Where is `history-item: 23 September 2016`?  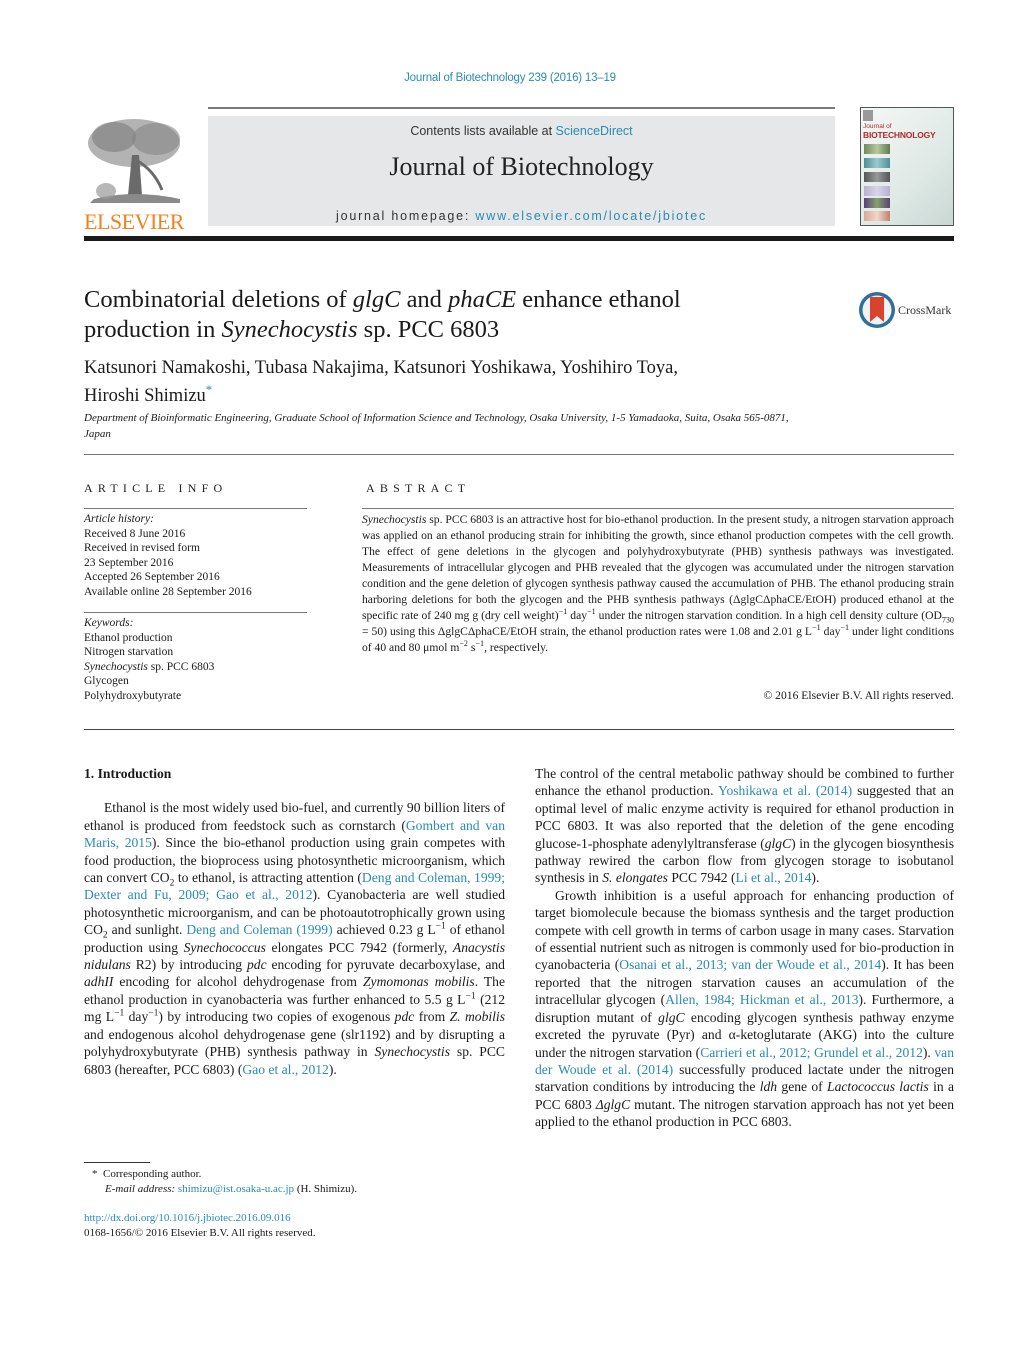
history-item: 23 September 2016 is located at coordinates (129, 562).